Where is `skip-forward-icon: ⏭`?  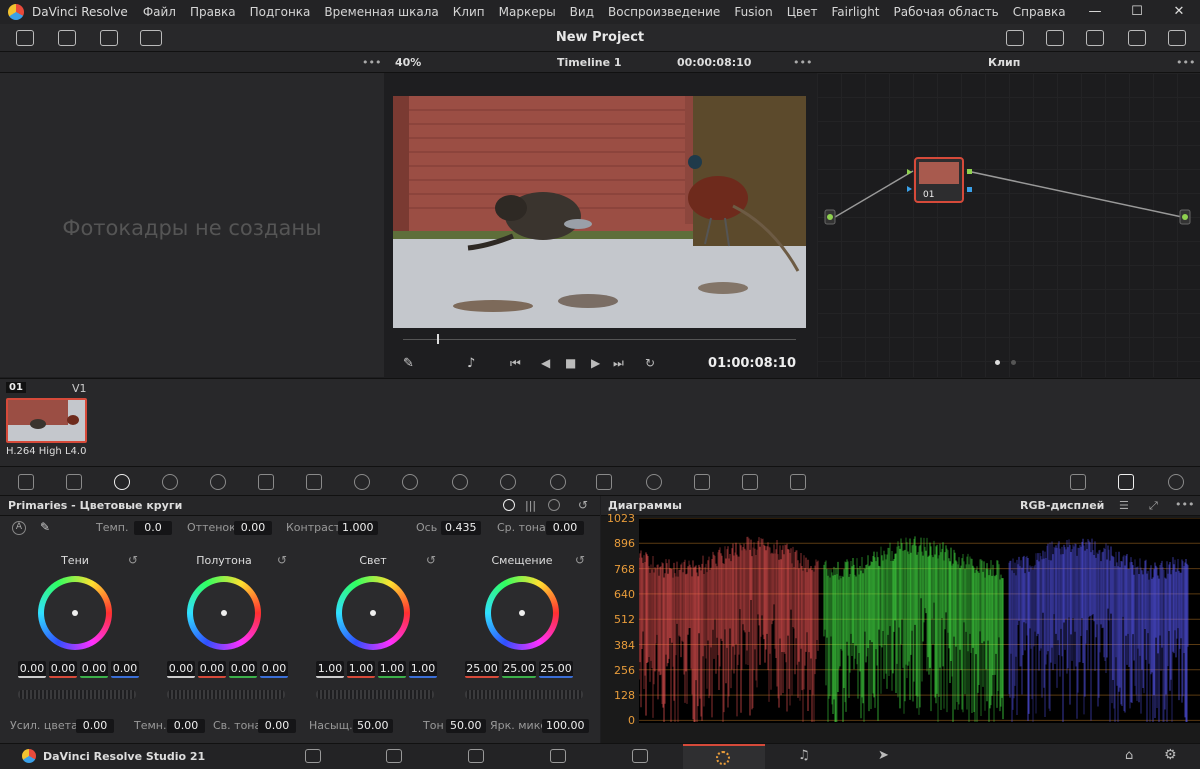 skip-forward-icon: ⏭ is located at coordinates (618, 363).